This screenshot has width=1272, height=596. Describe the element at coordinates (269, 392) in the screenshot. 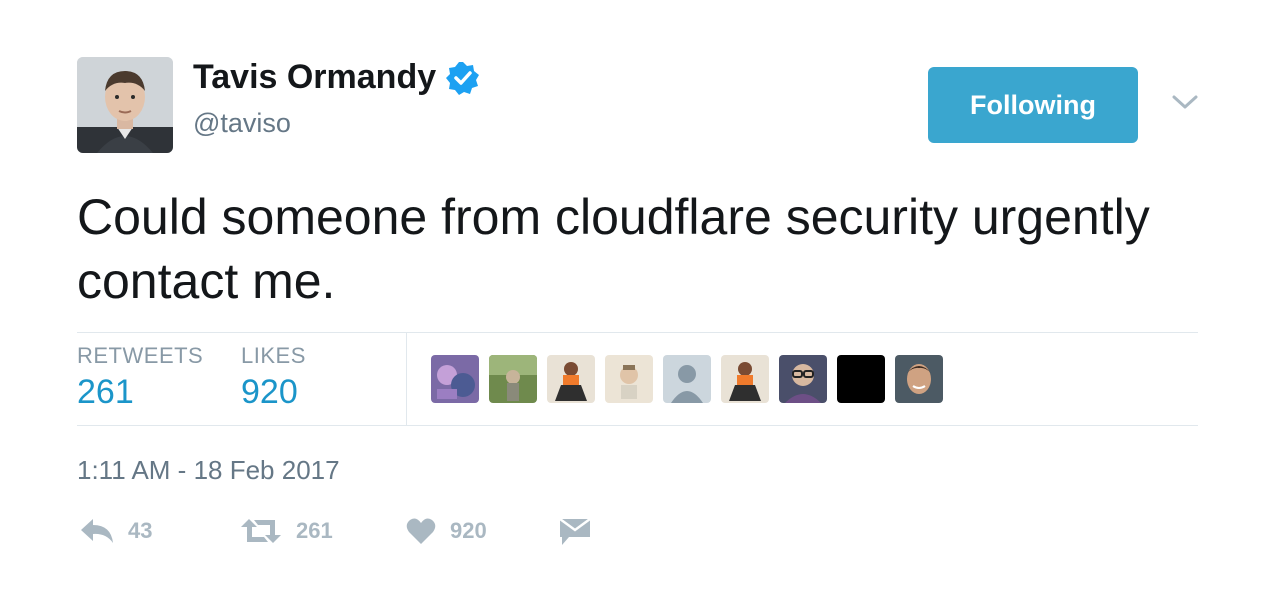

I see `likes-value: 920` at that location.